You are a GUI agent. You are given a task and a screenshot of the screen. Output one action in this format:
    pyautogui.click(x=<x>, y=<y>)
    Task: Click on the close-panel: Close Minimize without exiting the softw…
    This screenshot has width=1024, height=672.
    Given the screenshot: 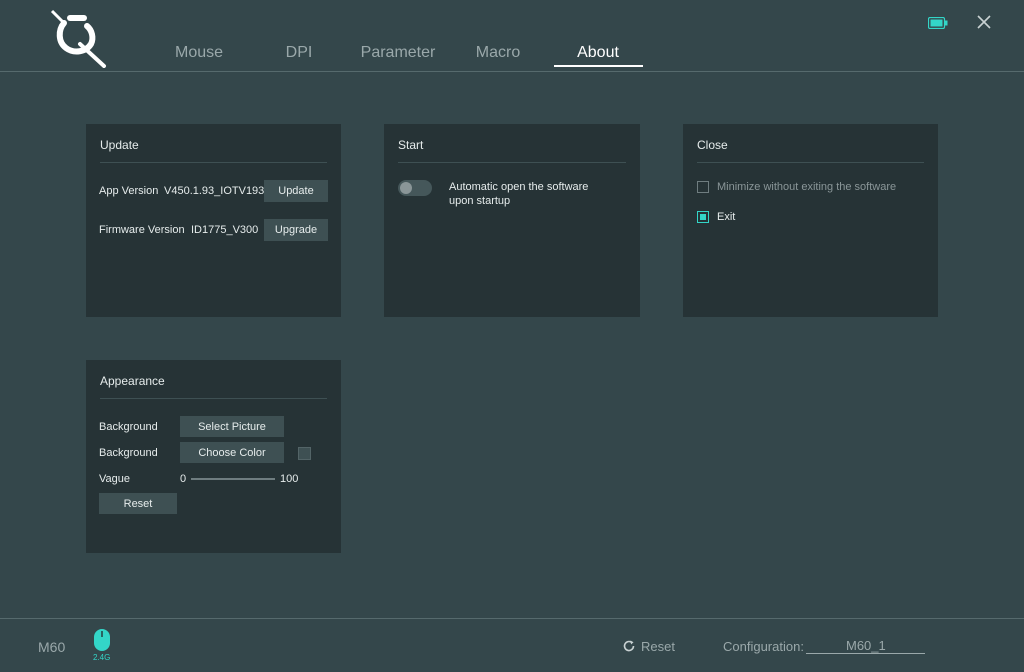 What is the action you would take?
    pyautogui.click(x=810, y=220)
    